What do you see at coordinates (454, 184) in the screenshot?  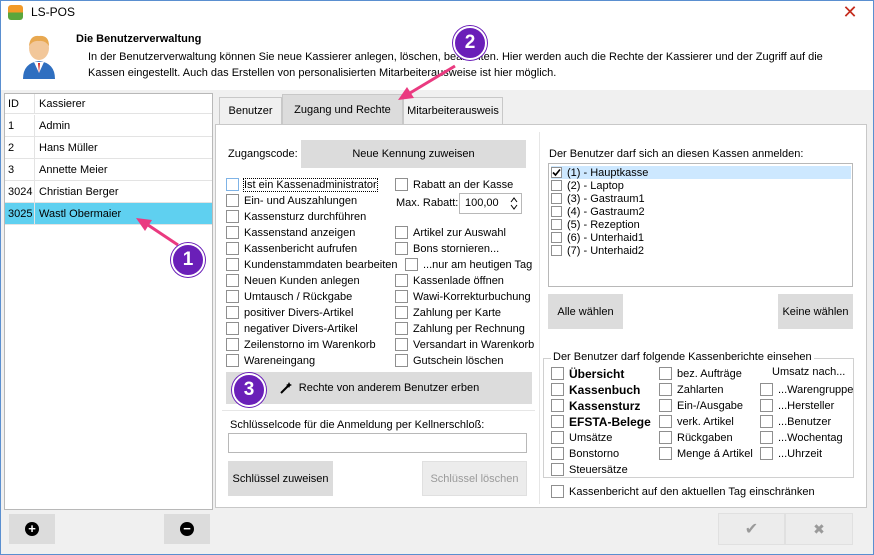 I see `right-checkbox: Rabatt an der Kasse` at bounding box center [454, 184].